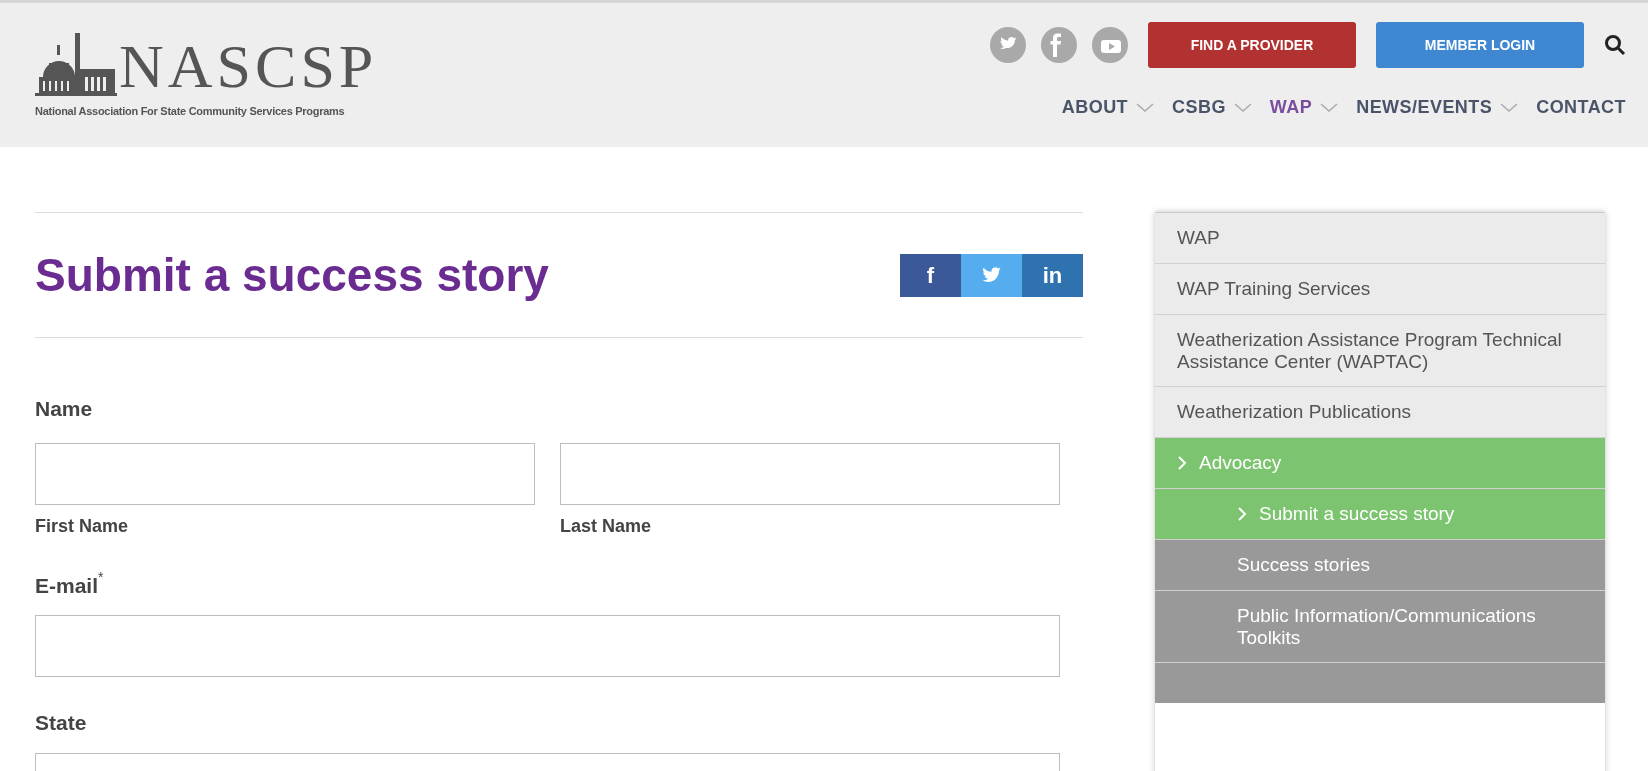 Image resolution: width=1648 pixels, height=771 pixels. I want to click on header-button: FIND A PROVIDER, so click(1252, 45).